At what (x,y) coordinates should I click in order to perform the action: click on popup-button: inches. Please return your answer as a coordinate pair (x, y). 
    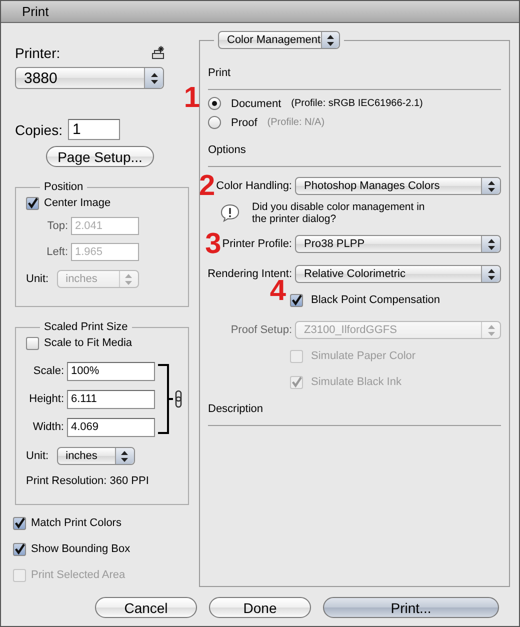
    Looking at the image, I should click on (95, 456).